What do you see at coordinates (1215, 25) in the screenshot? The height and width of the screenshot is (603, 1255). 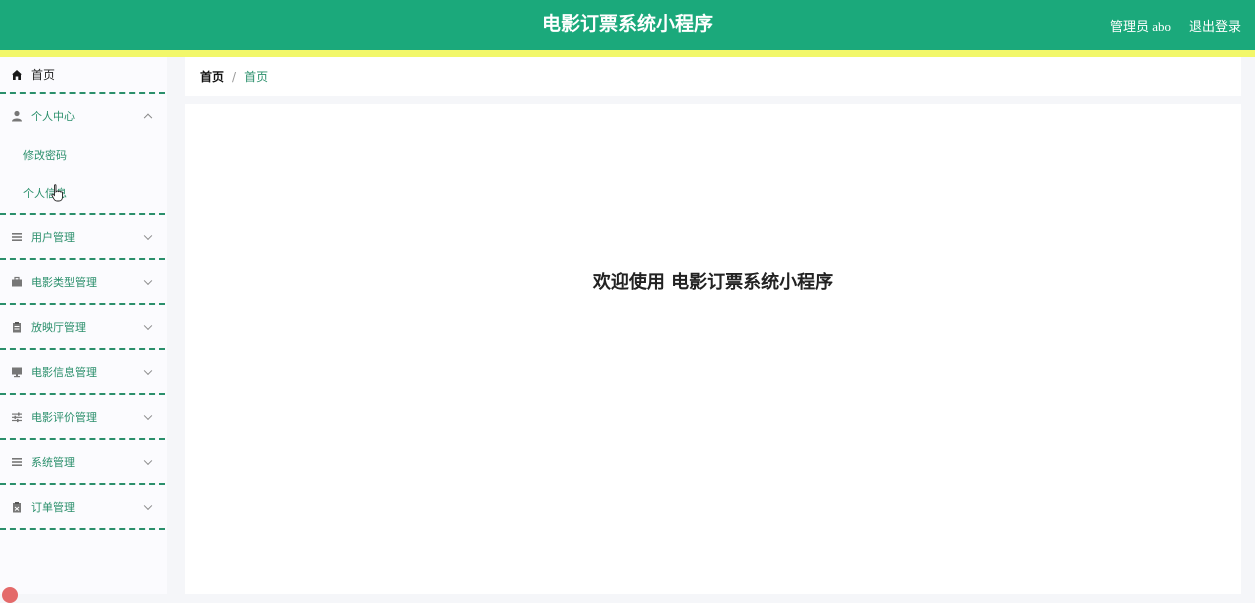 I see `logout-link: 退出登录` at bounding box center [1215, 25].